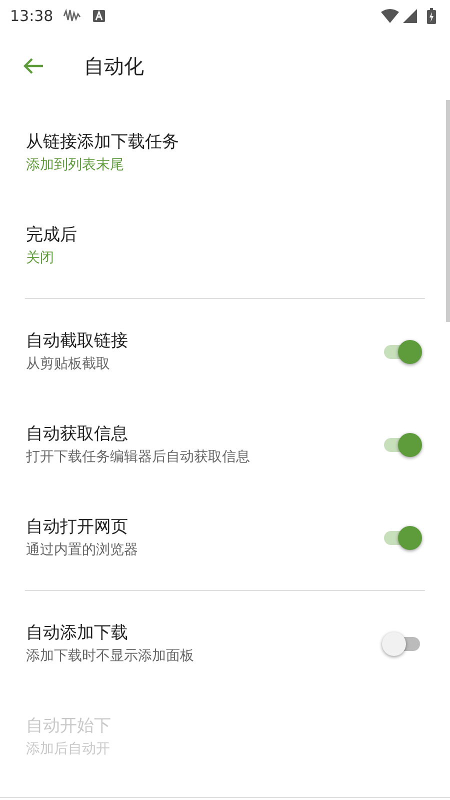 The image size is (450, 800). What do you see at coordinates (431, 16) in the screenshot?
I see `battery-icon` at bounding box center [431, 16].